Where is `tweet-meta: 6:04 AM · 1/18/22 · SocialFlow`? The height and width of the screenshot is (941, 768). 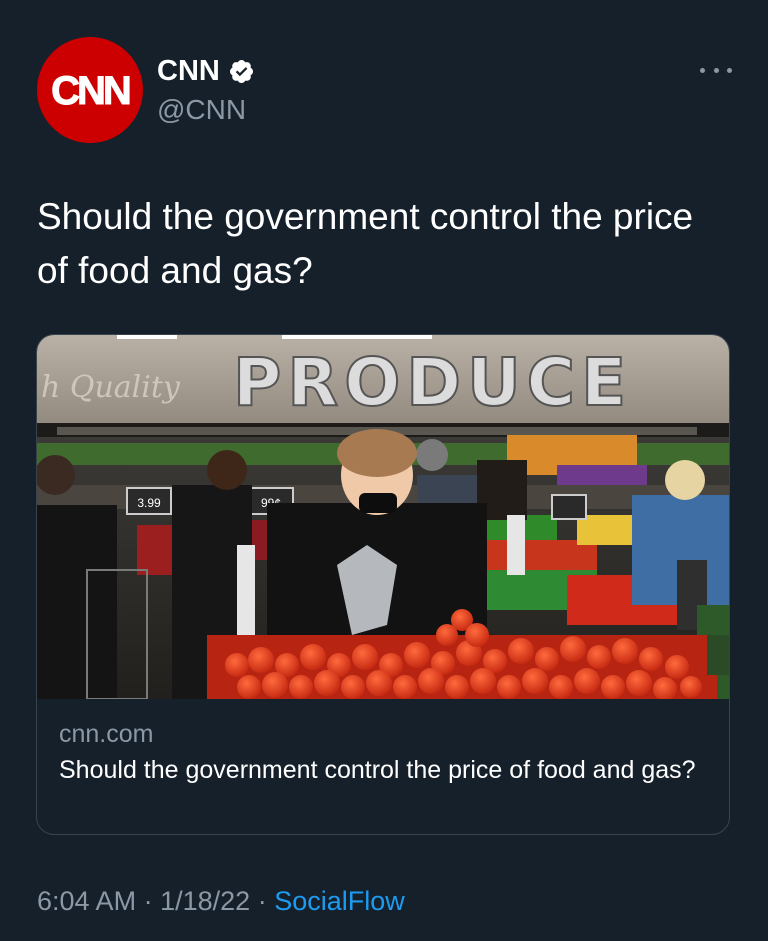 tweet-meta: 6:04 AM · 1/18/22 · SocialFlow is located at coordinates (221, 901).